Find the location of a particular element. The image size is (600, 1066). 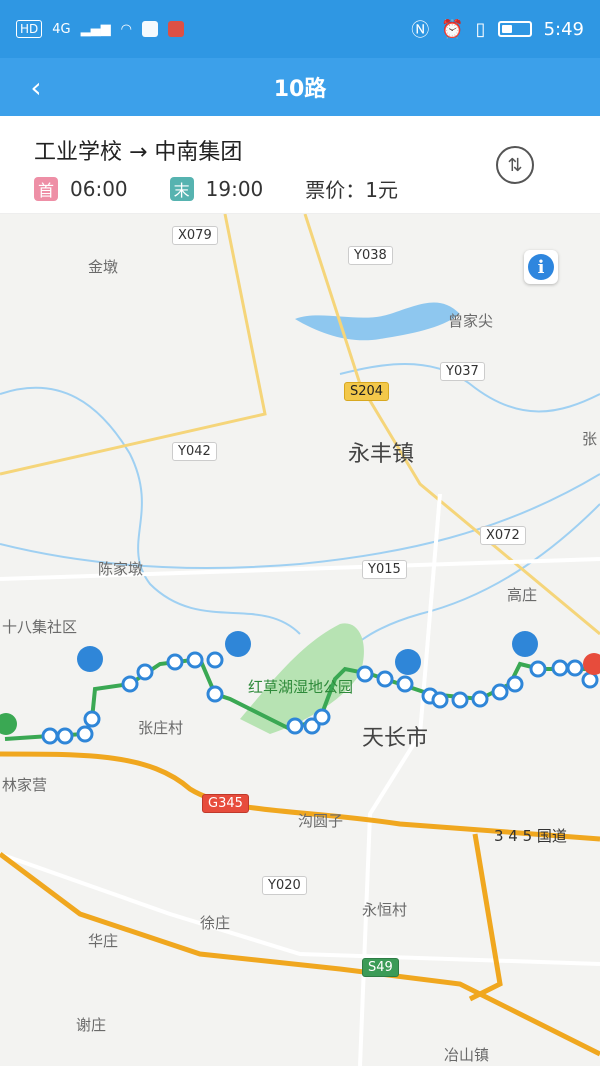

alarm-icon: ⏰ is located at coordinates (452, 29).